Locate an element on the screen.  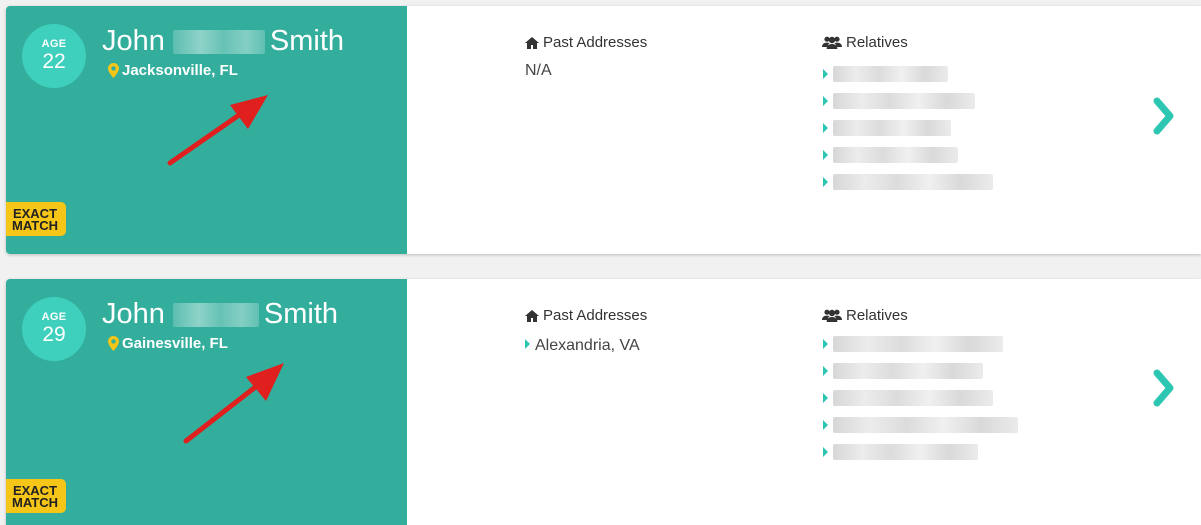
location: Jacksonville, FL is located at coordinates (173, 72).